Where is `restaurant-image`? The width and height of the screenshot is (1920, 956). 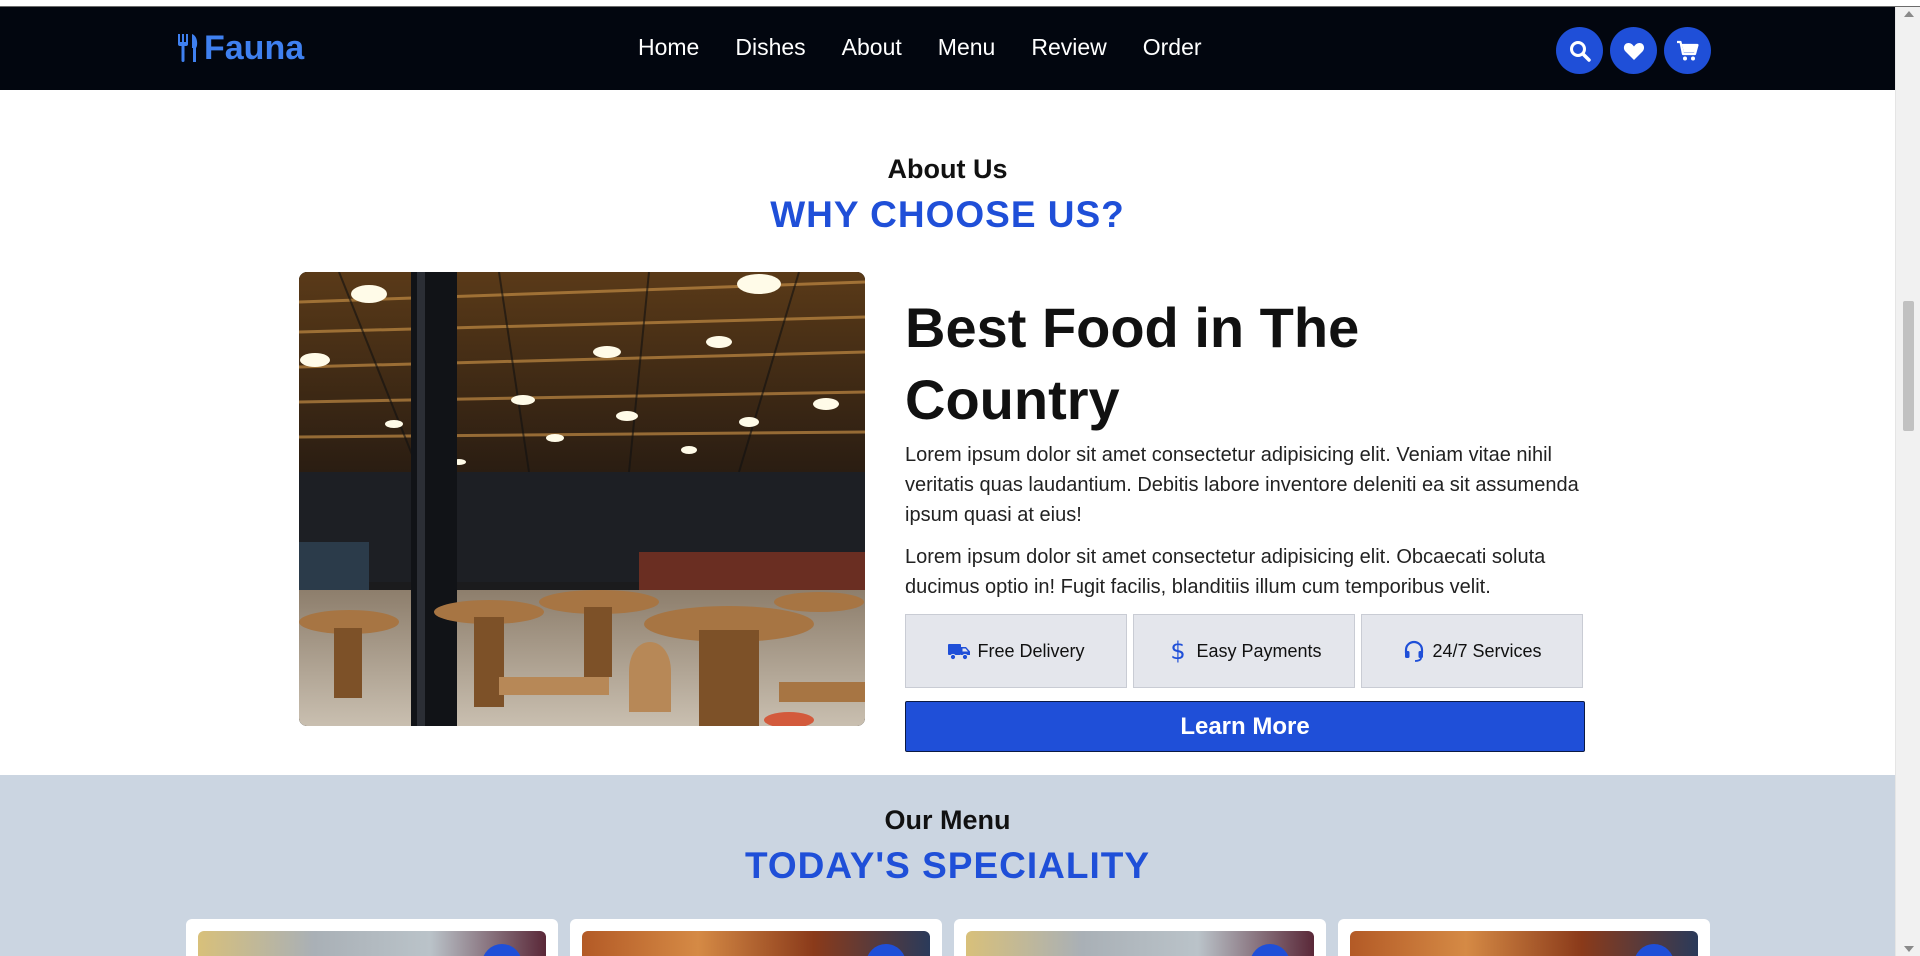 restaurant-image is located at coordinates (582, 499).